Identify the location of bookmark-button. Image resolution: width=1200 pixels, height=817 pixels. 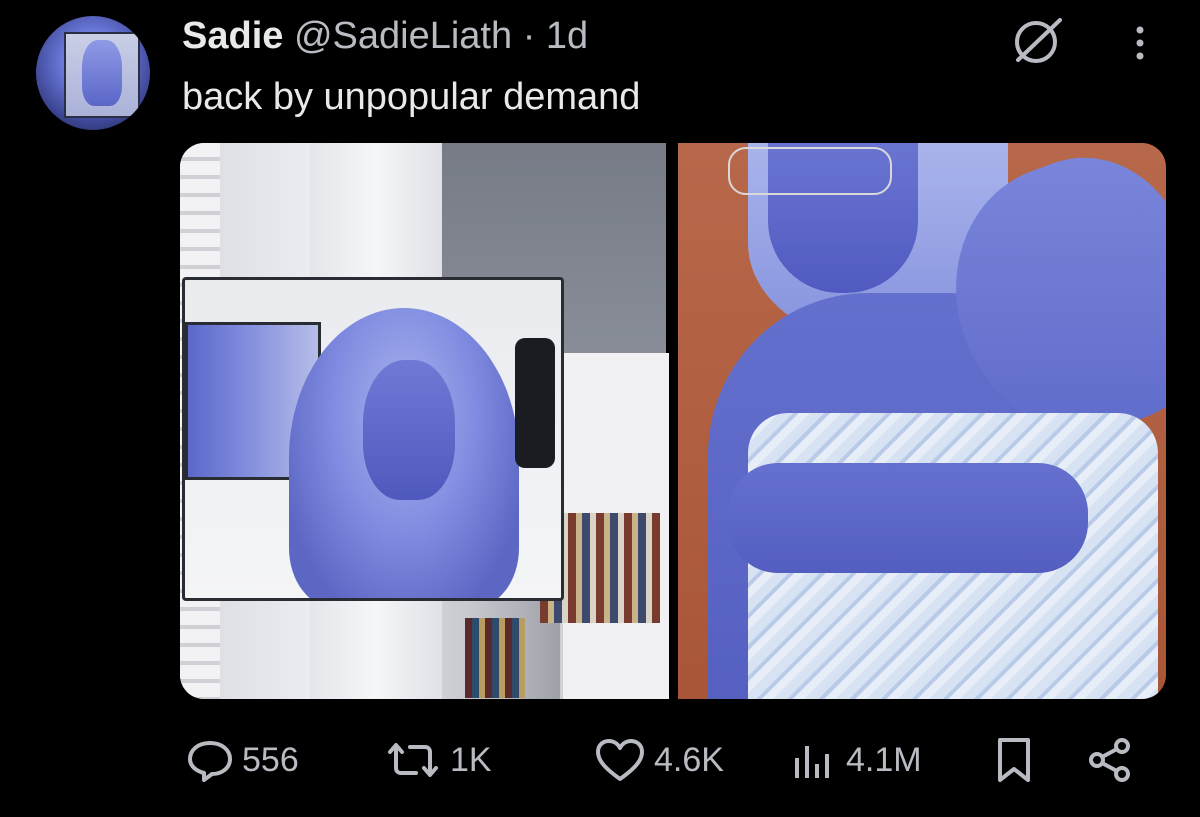
(1014, 760).